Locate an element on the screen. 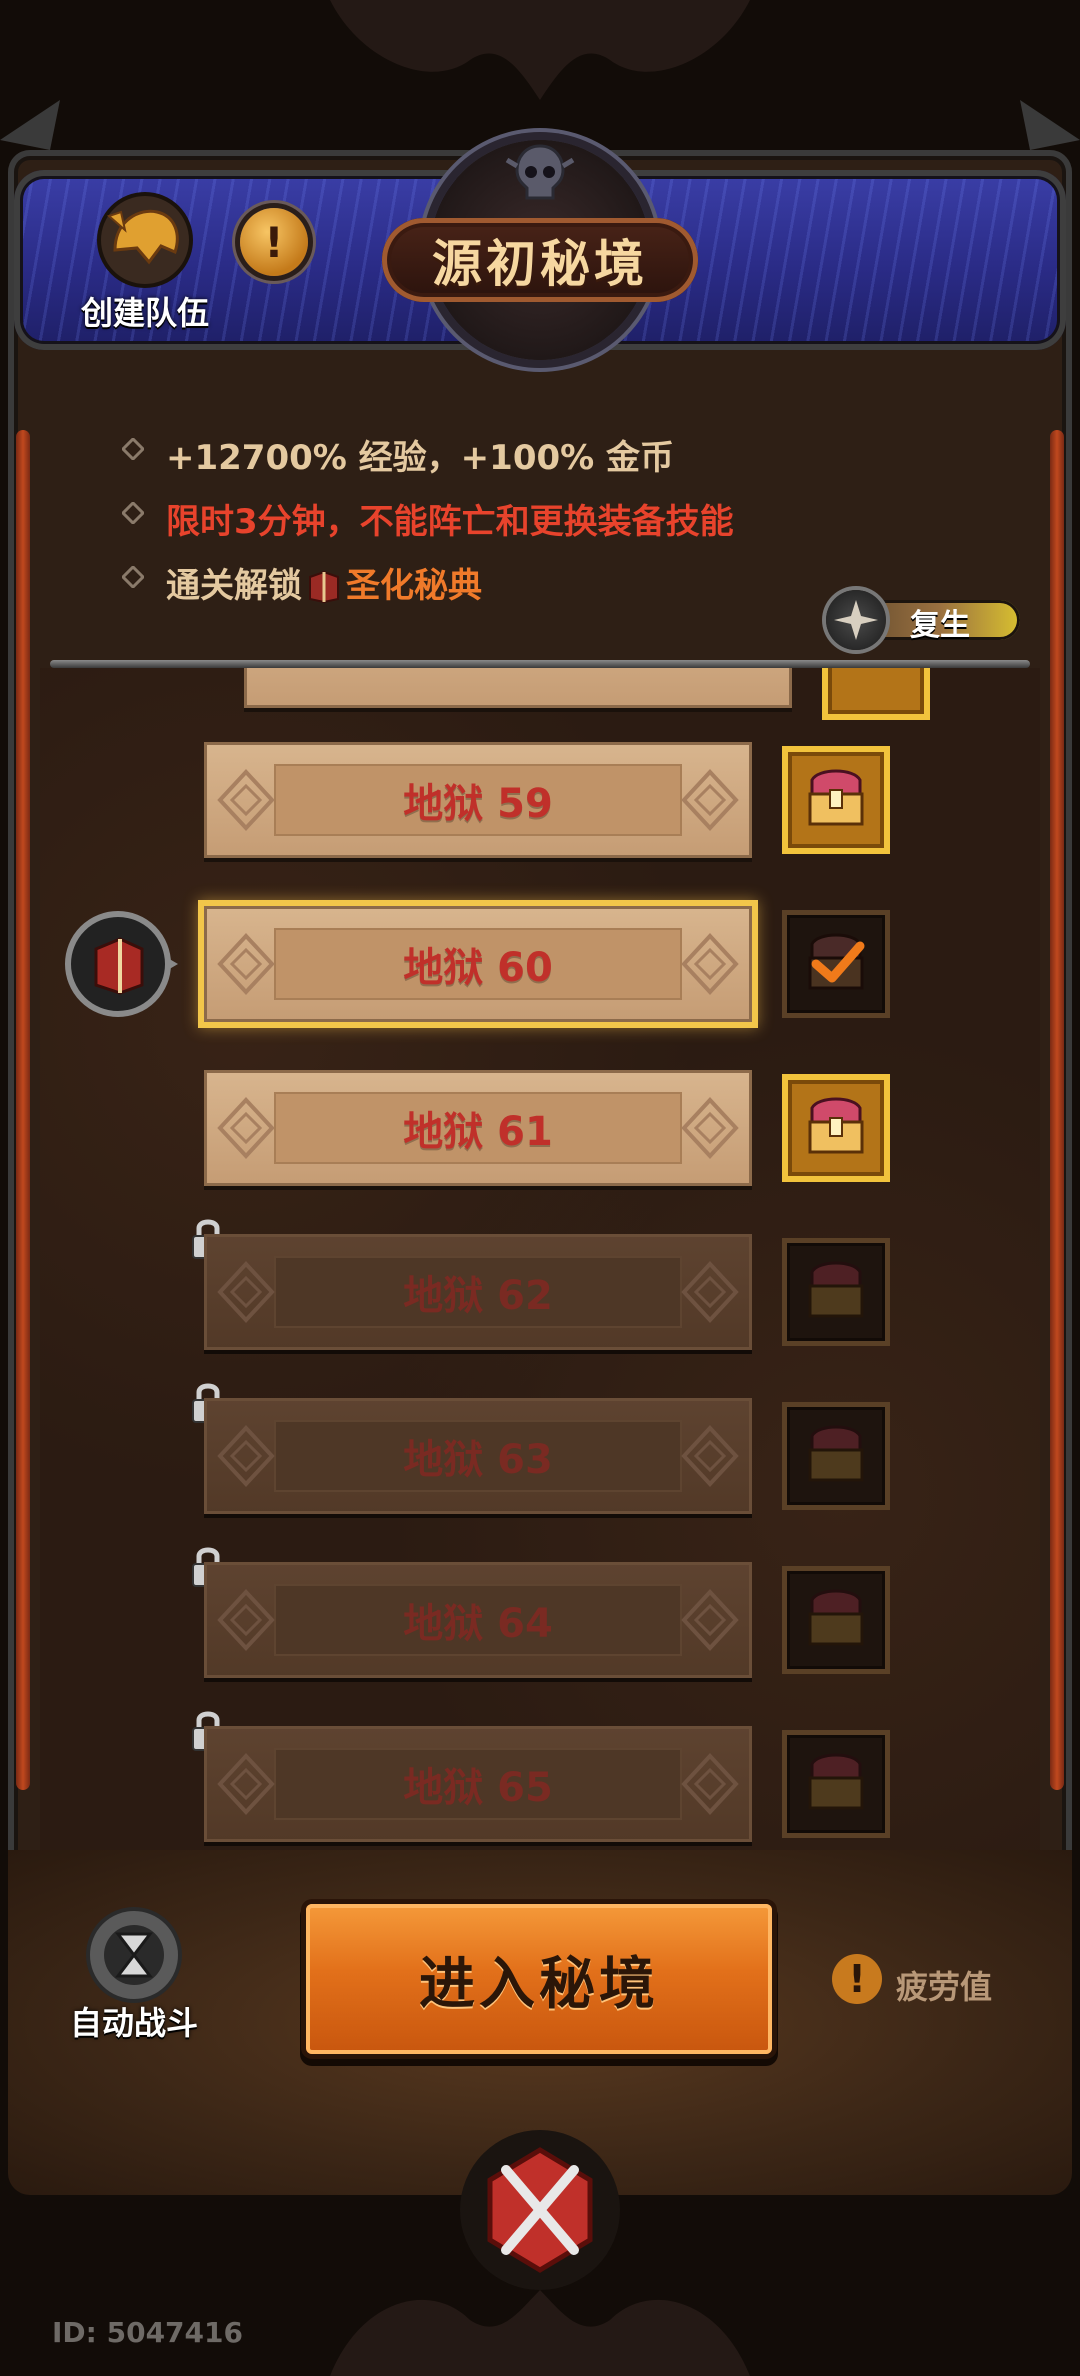  revive-star-icon is located at coordinates (856, 620).